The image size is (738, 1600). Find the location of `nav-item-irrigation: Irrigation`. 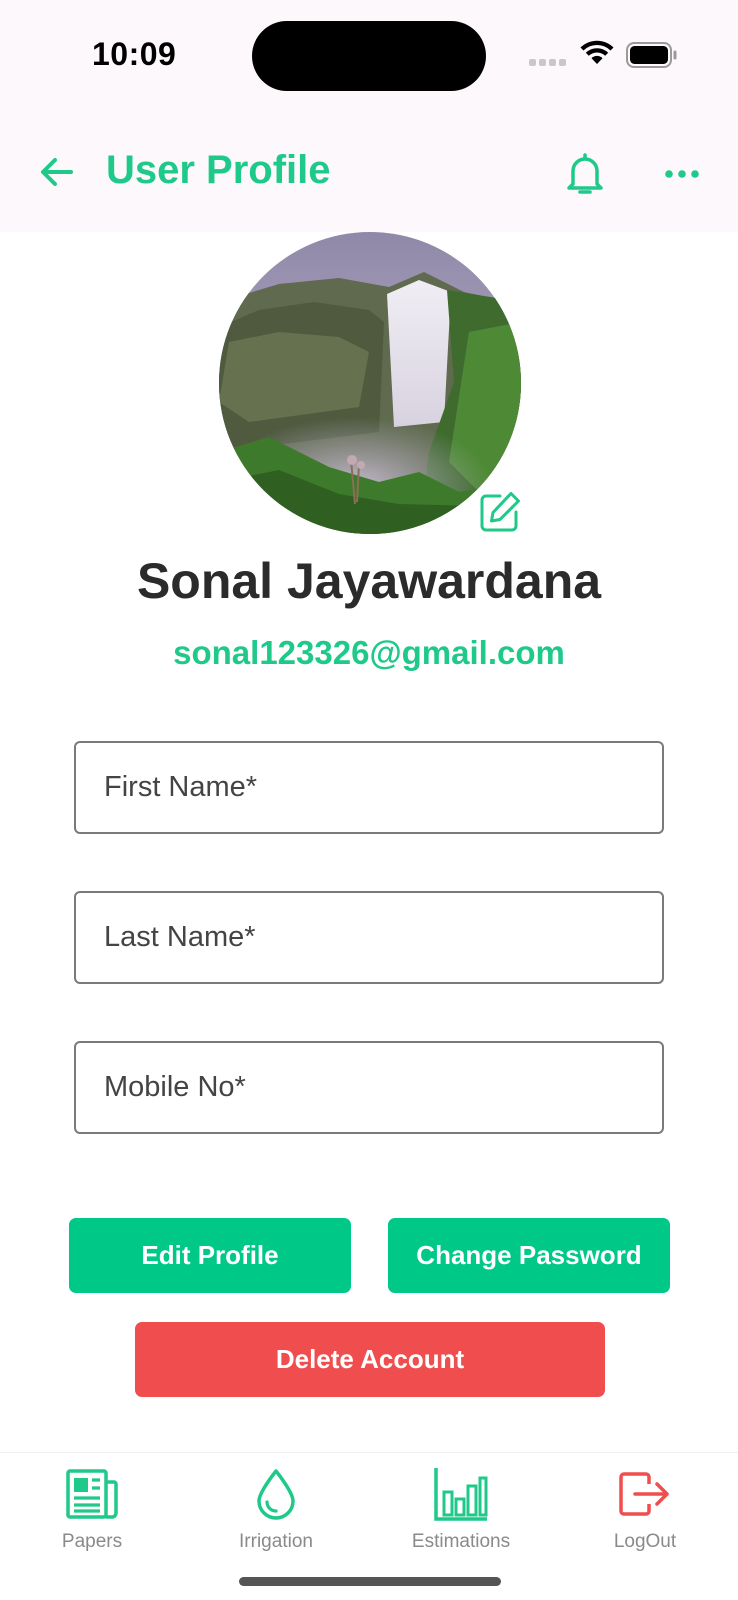

nav-item-irrigation: Irrigation is located at coordinates (276, 1515).